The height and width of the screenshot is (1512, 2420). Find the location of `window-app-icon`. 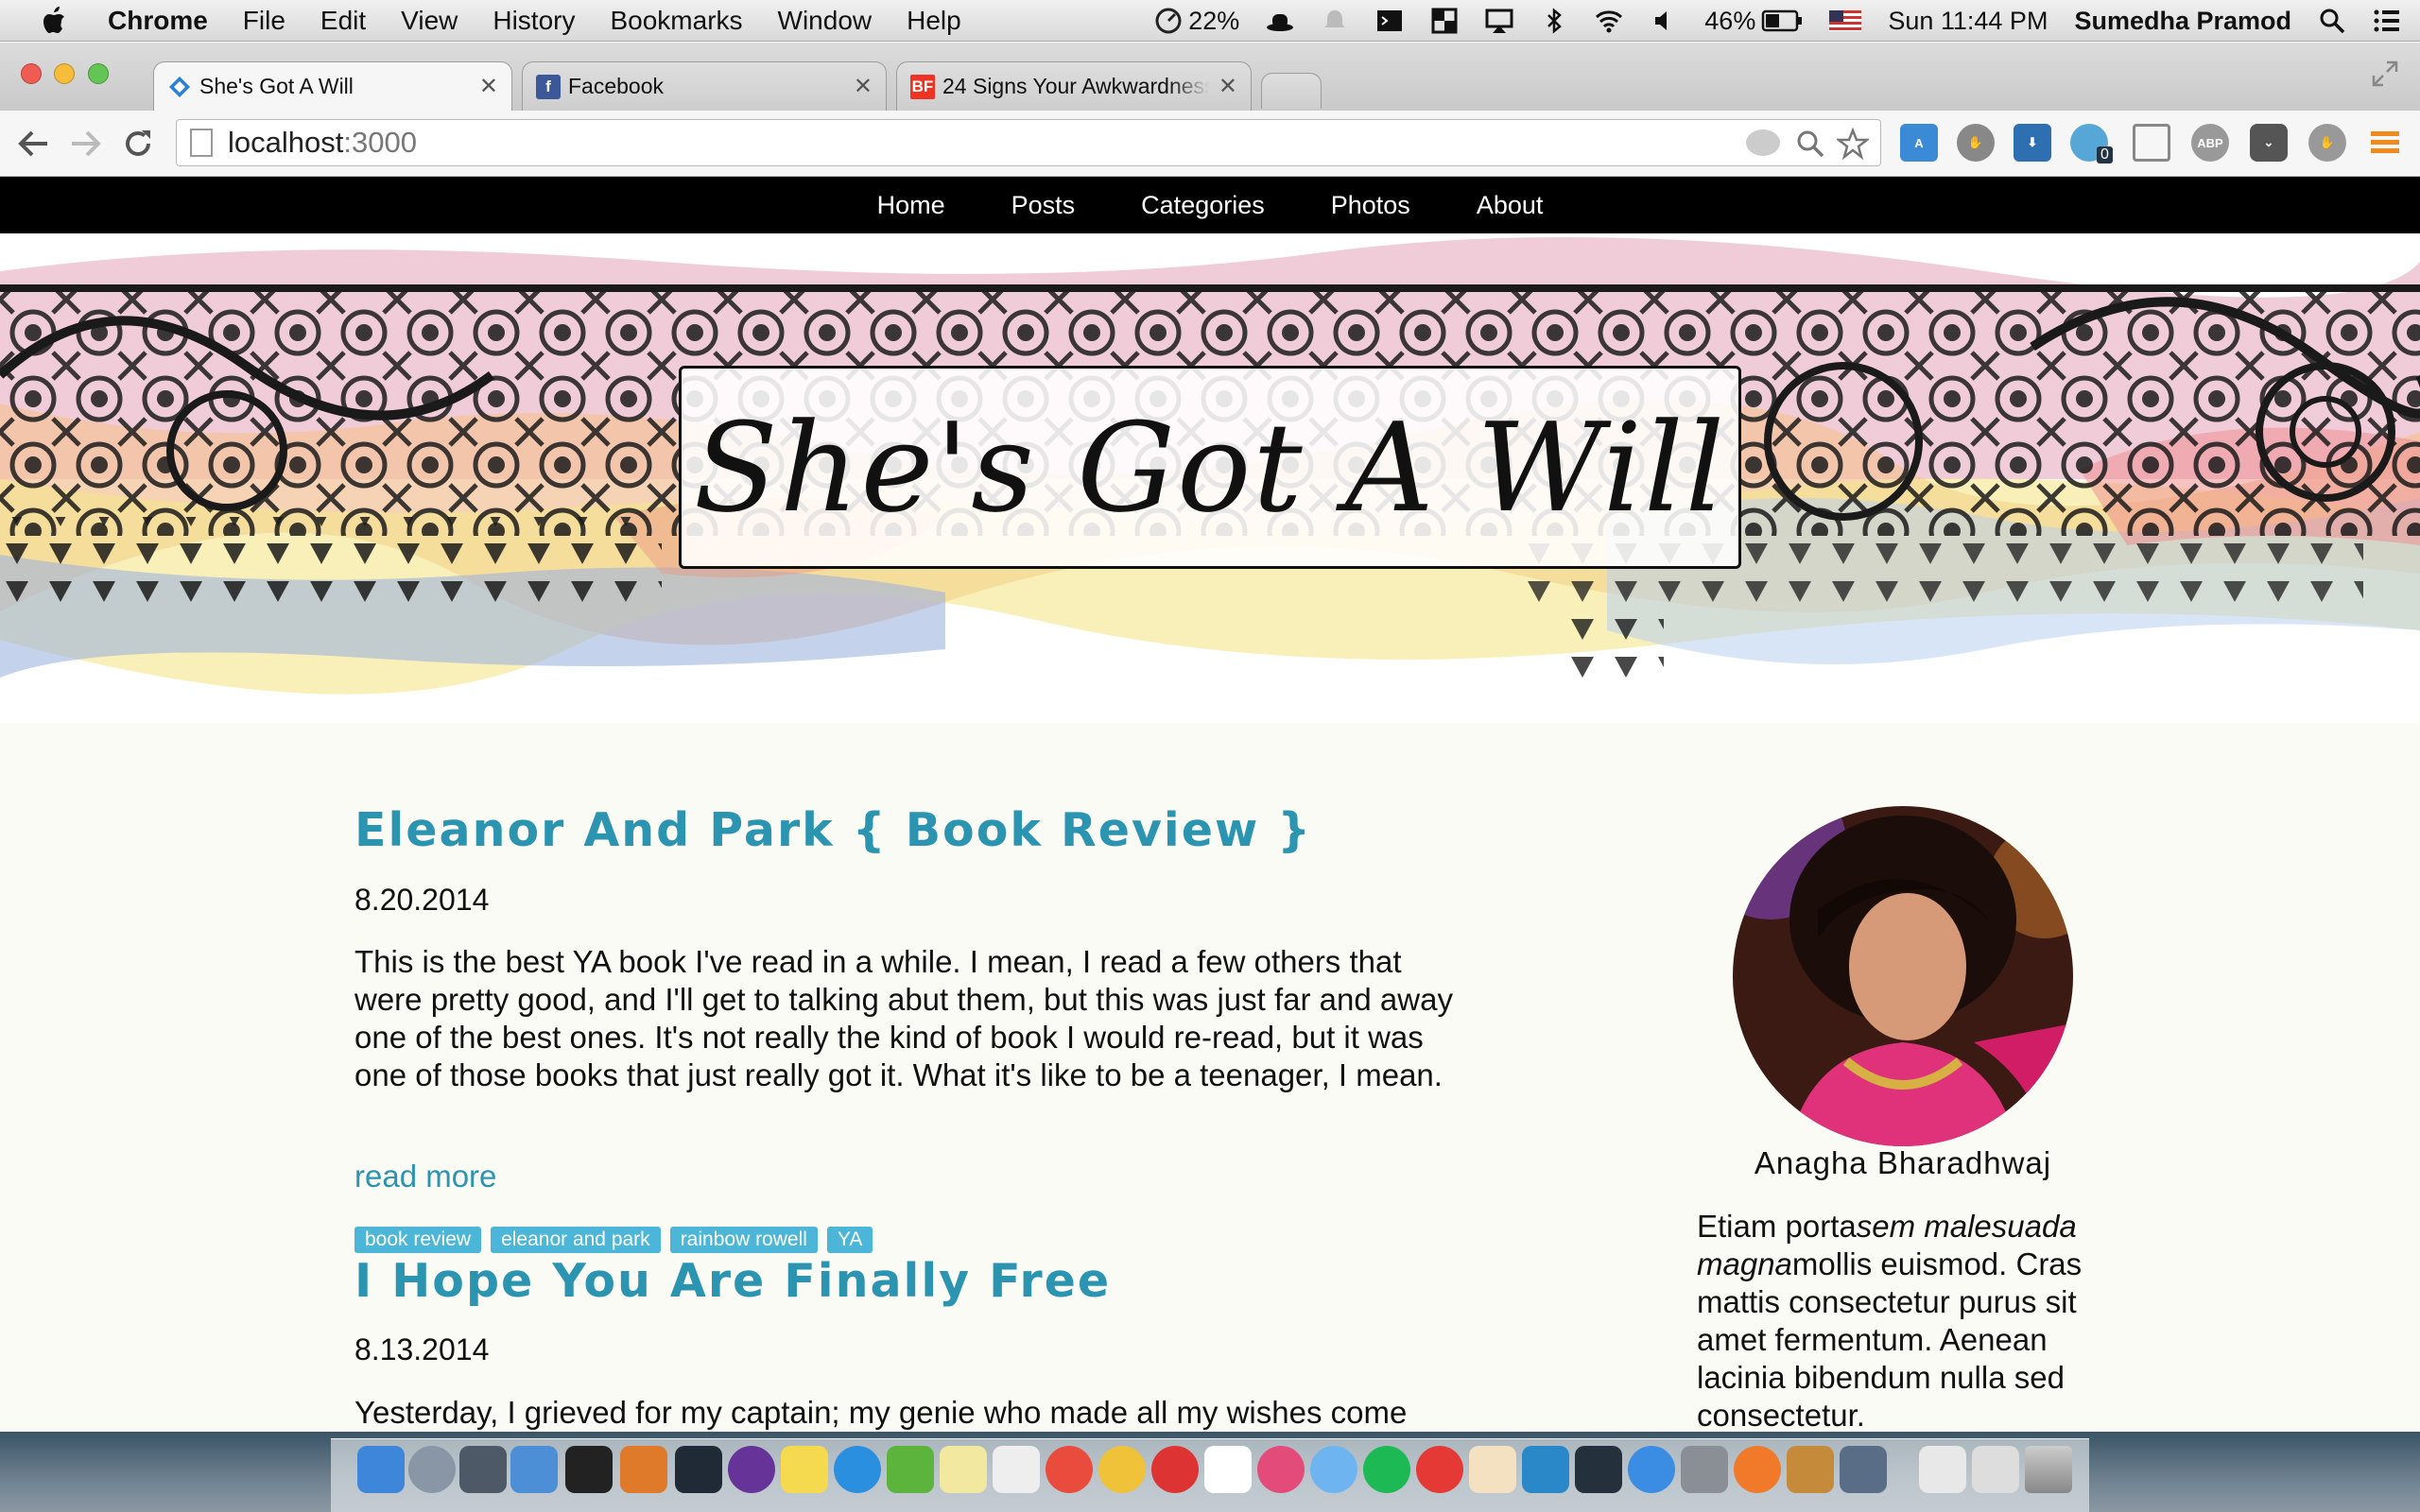

window-app-icon is located at coordinates (698, 1469).